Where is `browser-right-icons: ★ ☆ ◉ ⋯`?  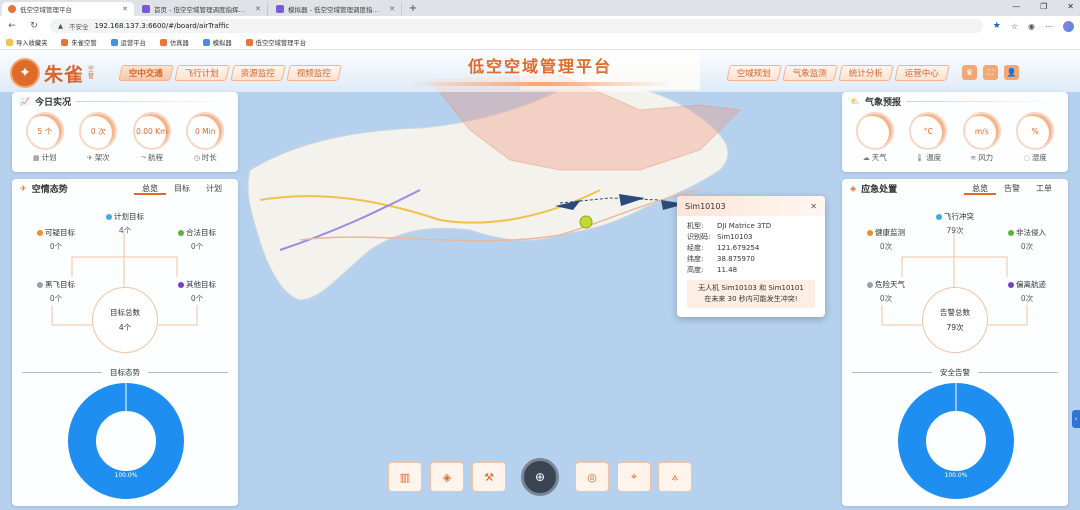
browser-right-icons: ★ ☆ ◉ ⋯ is located at coordinates (1033, 26).